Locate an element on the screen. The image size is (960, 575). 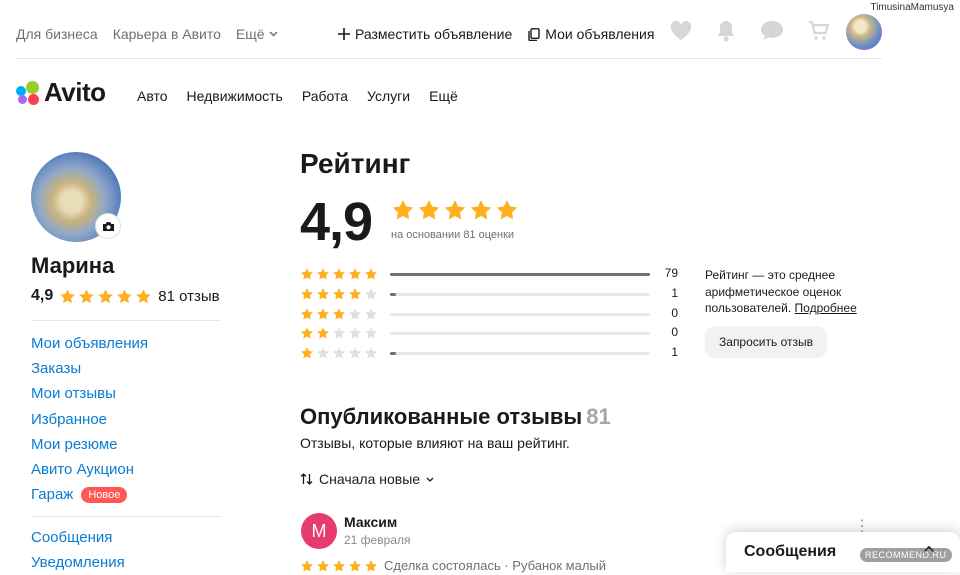
rating-title: Рейтинг is located at coordinates (355, 163).